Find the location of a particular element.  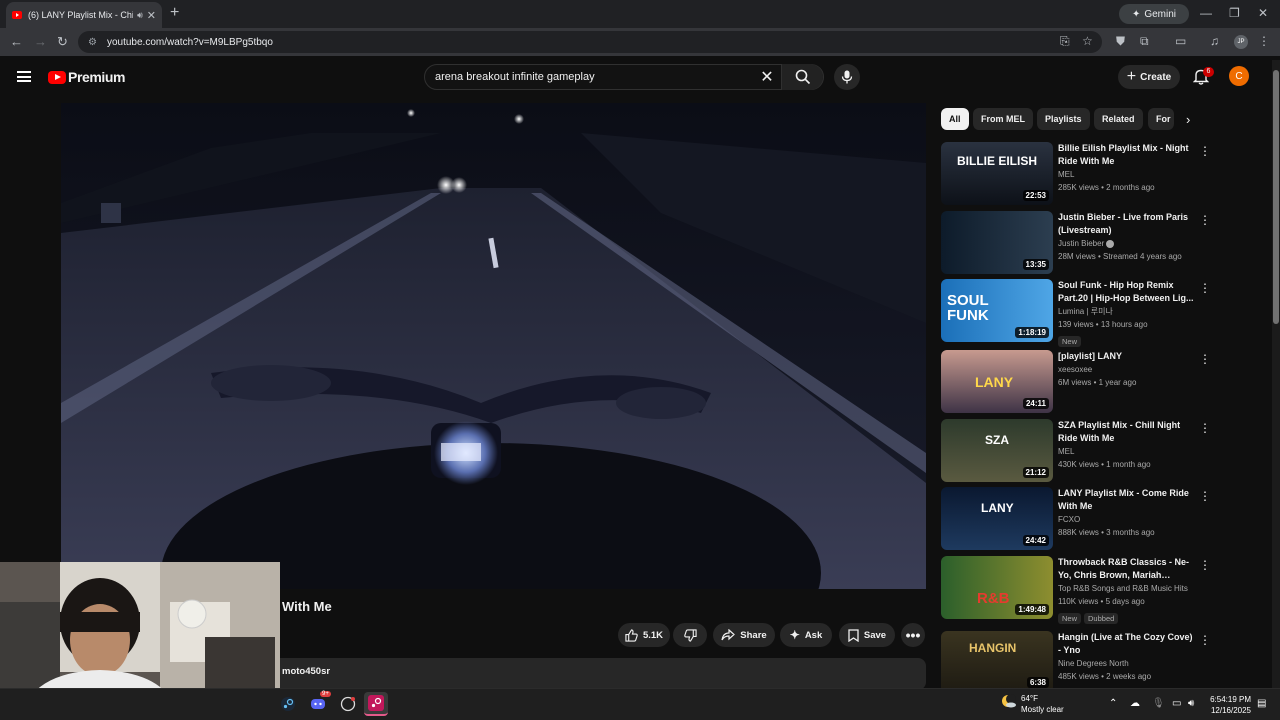

volume-icon: 🔊︎ is located at coordinates (1191, 703).